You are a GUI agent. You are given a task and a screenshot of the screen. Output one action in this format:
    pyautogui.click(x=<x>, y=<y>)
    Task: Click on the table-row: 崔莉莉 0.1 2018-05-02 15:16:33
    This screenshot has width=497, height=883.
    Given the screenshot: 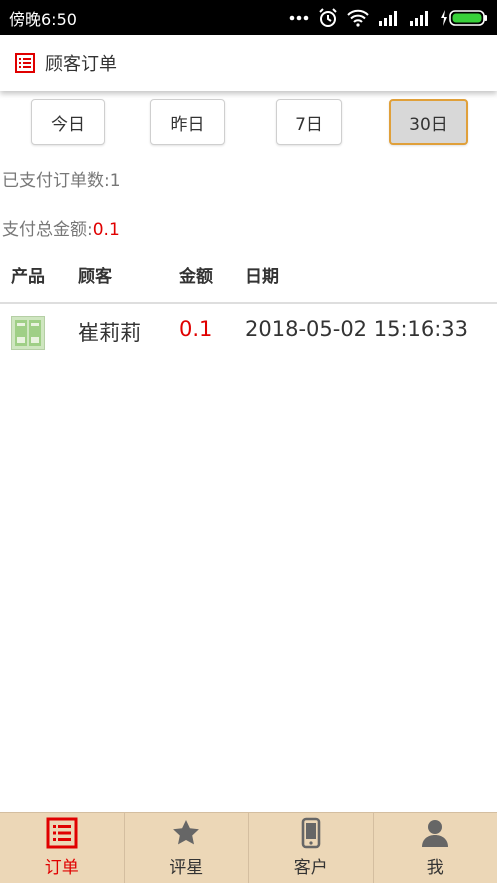 What is the action you would take?
    pyautogui.click(x=248, y=331)
    